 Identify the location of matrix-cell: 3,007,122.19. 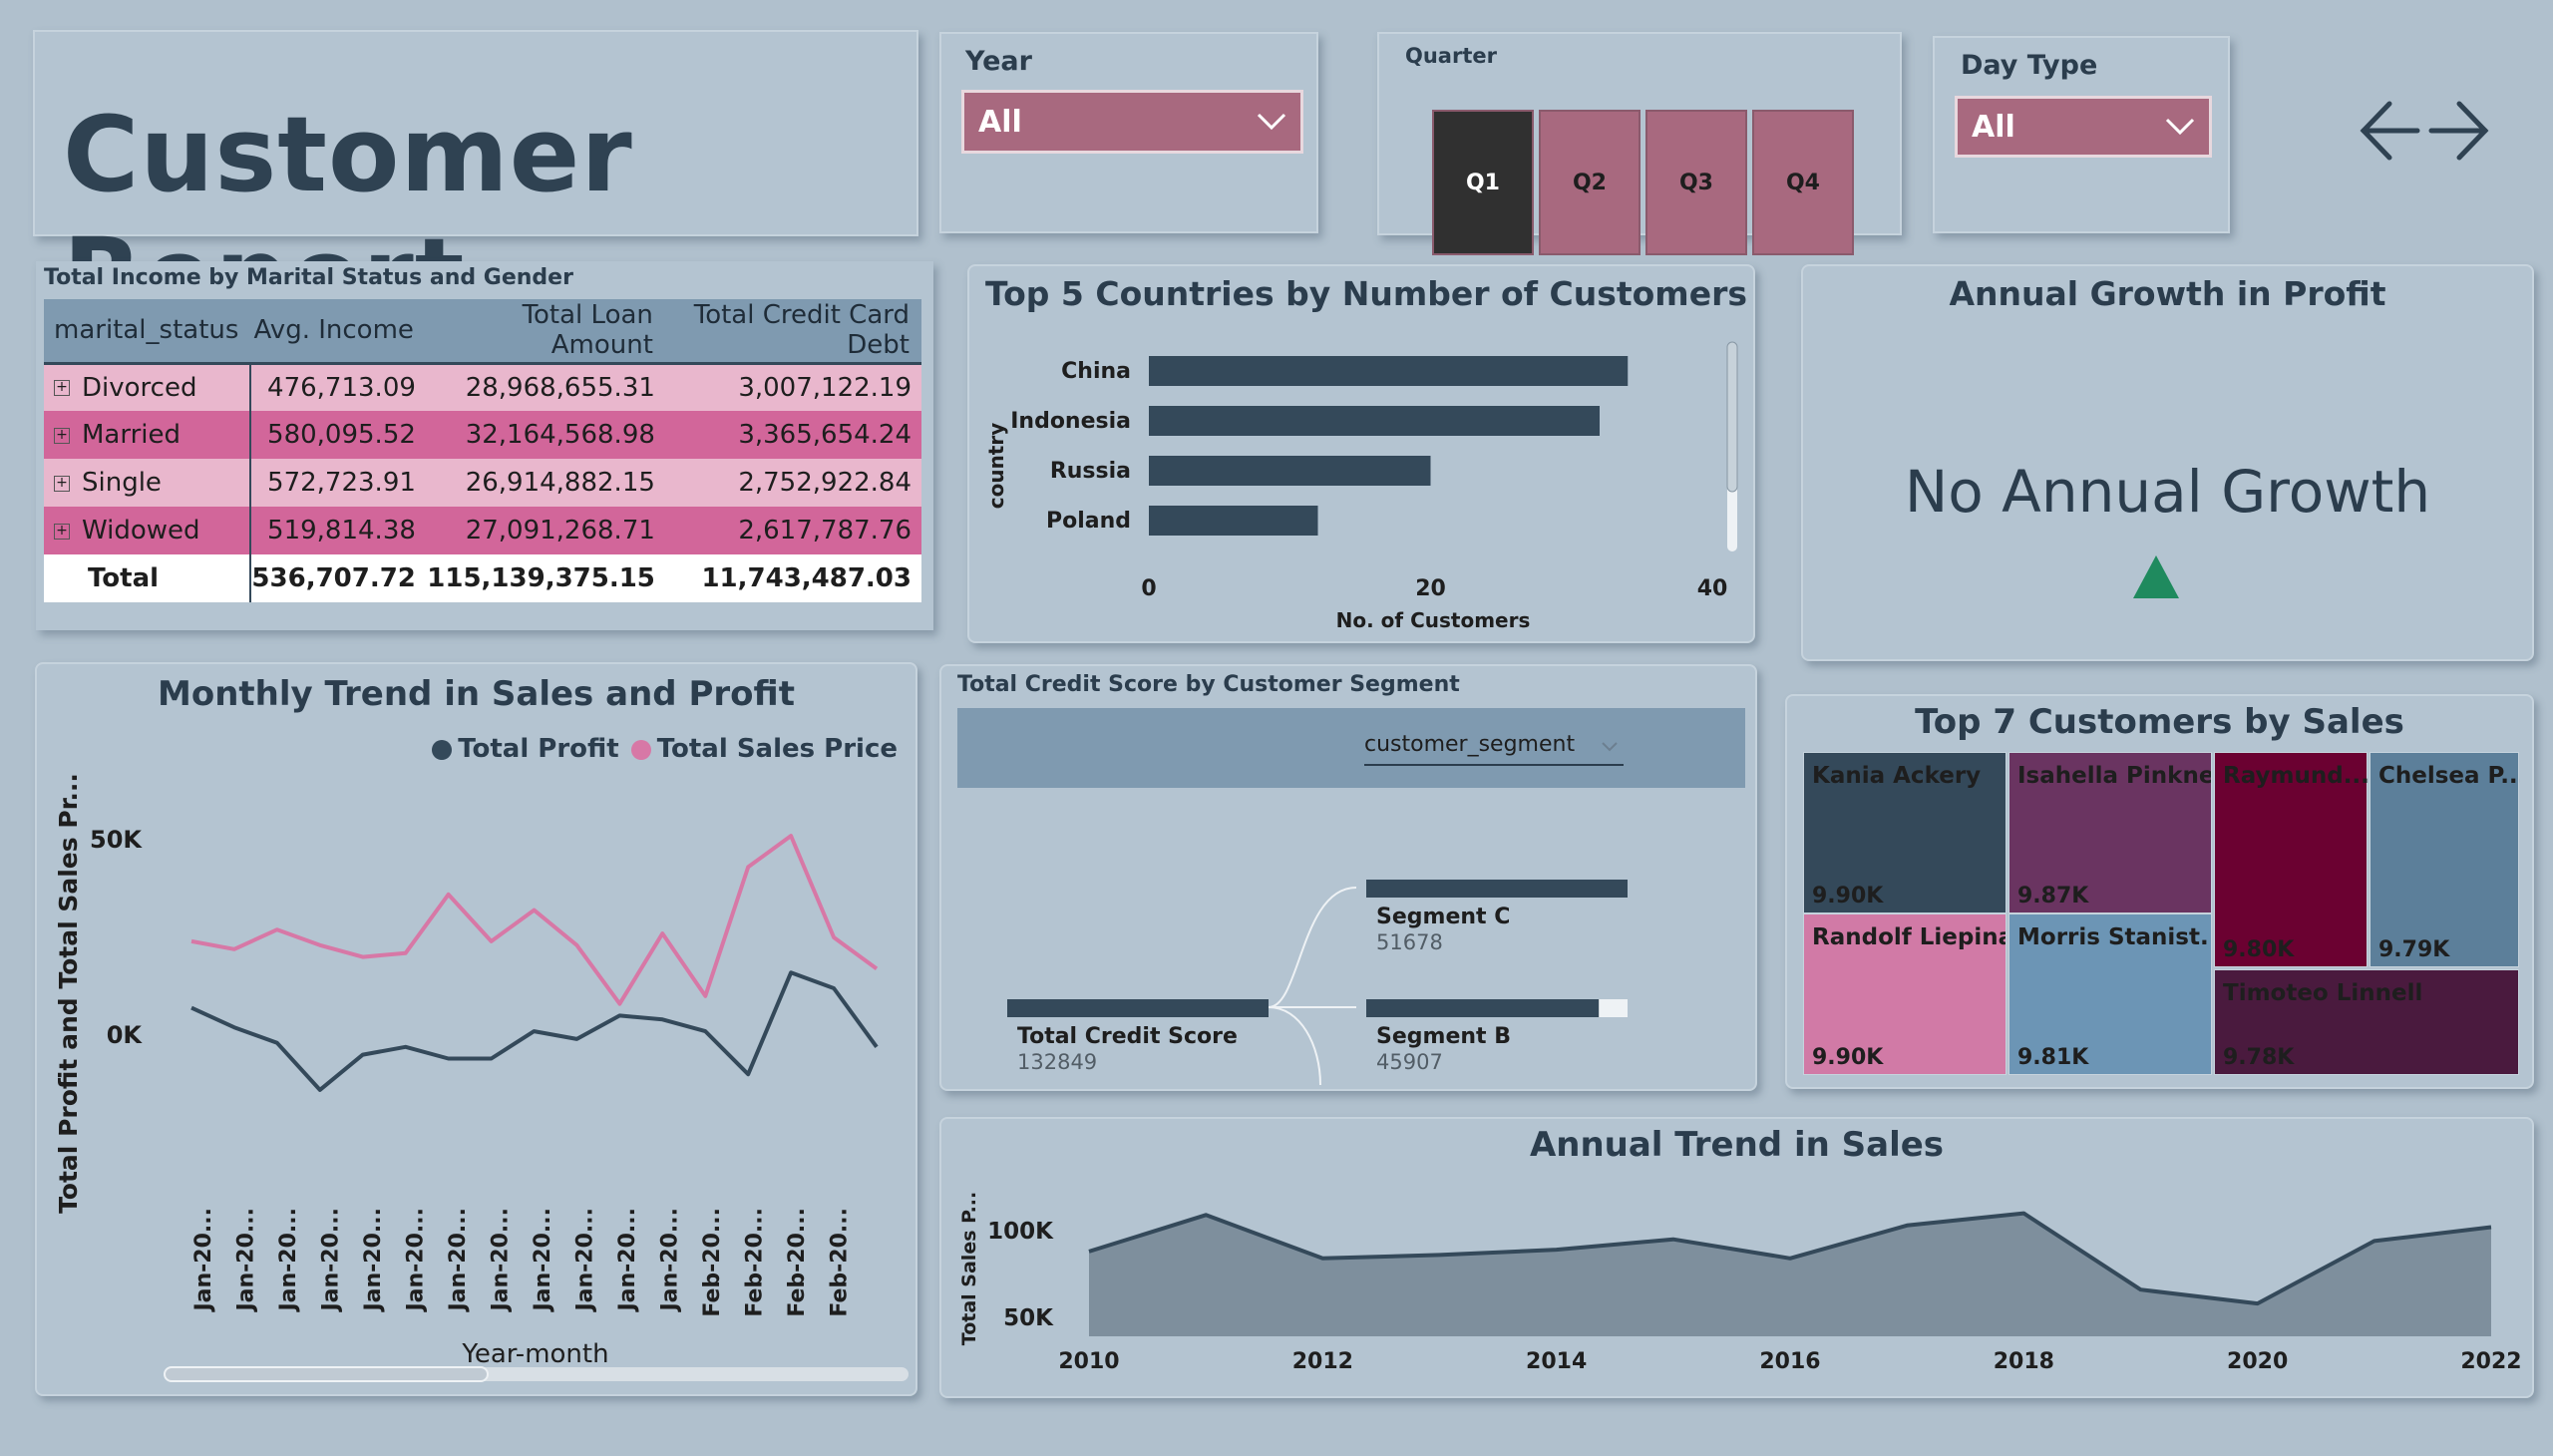
(793, 387).